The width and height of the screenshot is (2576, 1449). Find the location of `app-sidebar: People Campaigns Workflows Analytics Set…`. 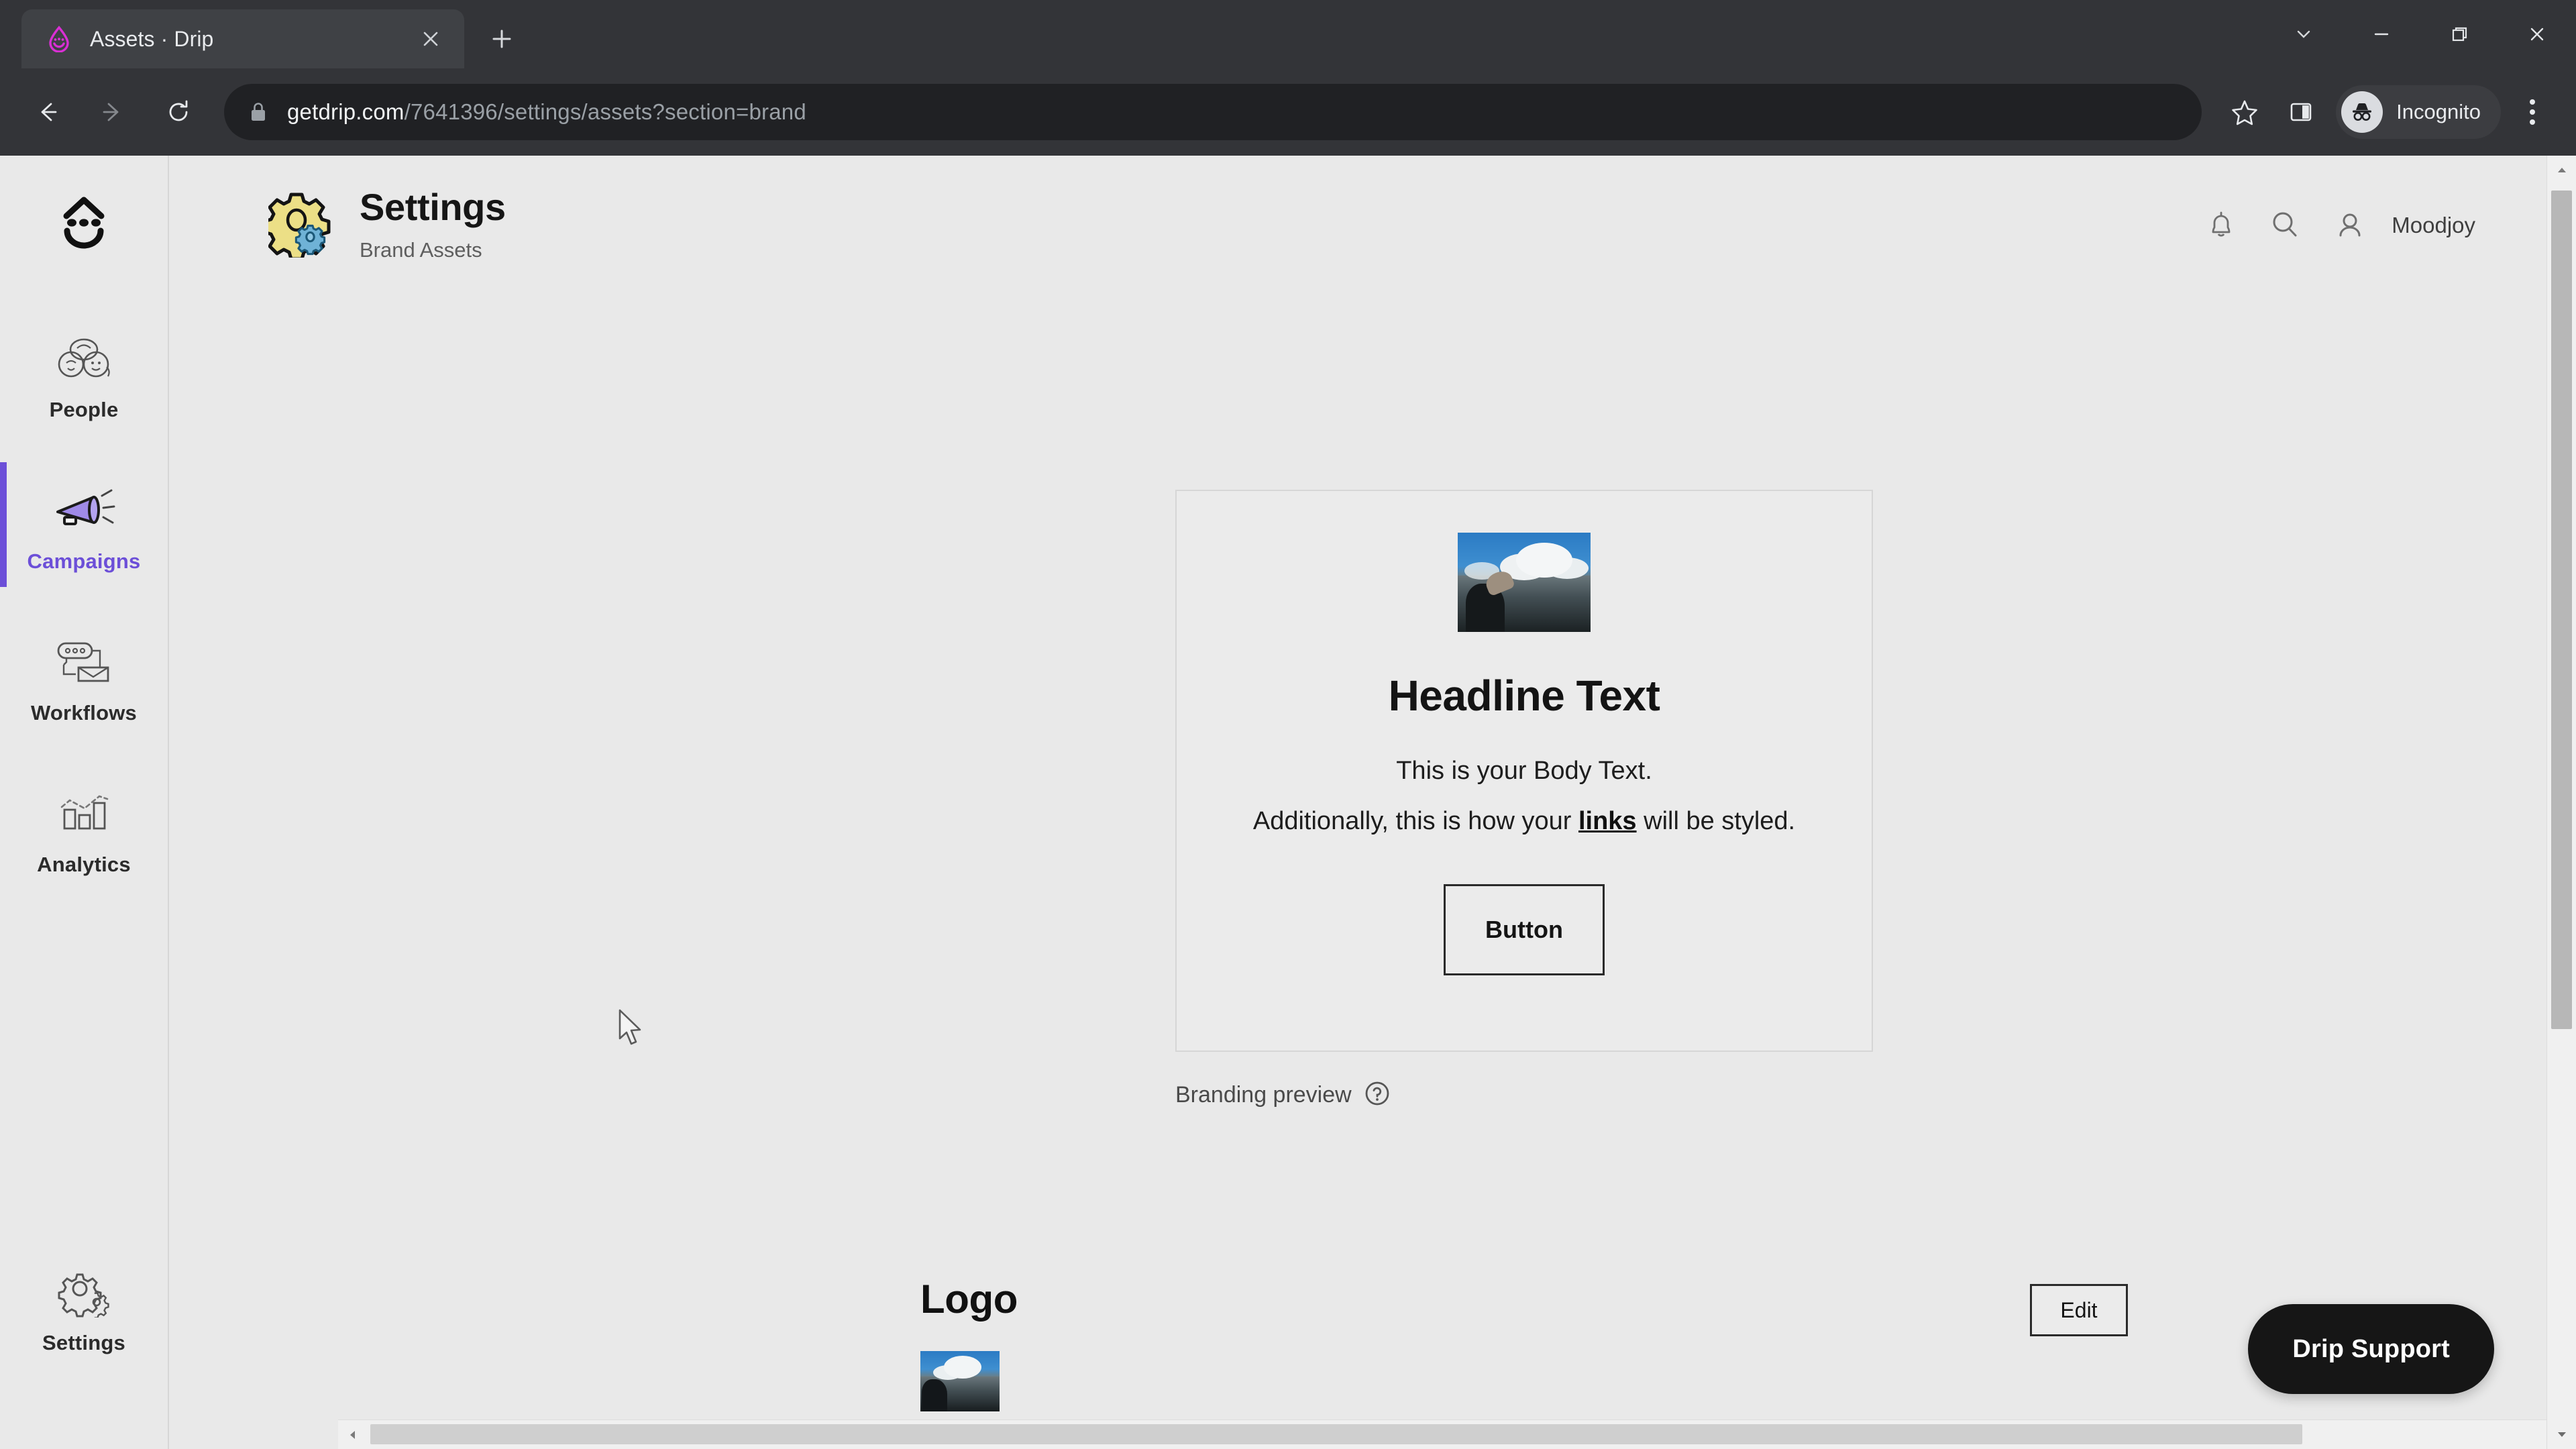

app-sidebar: People Campaigns Workflows Analytics Set… is located at coordinates (84, 802).